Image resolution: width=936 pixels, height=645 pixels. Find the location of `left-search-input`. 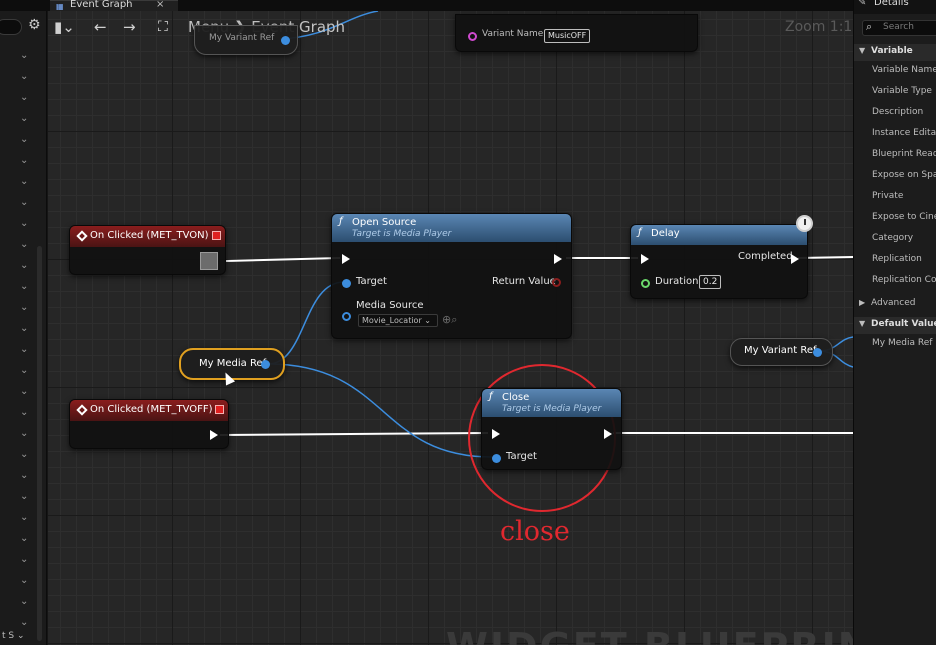

left-search-input is located at coordinates (11, 27).